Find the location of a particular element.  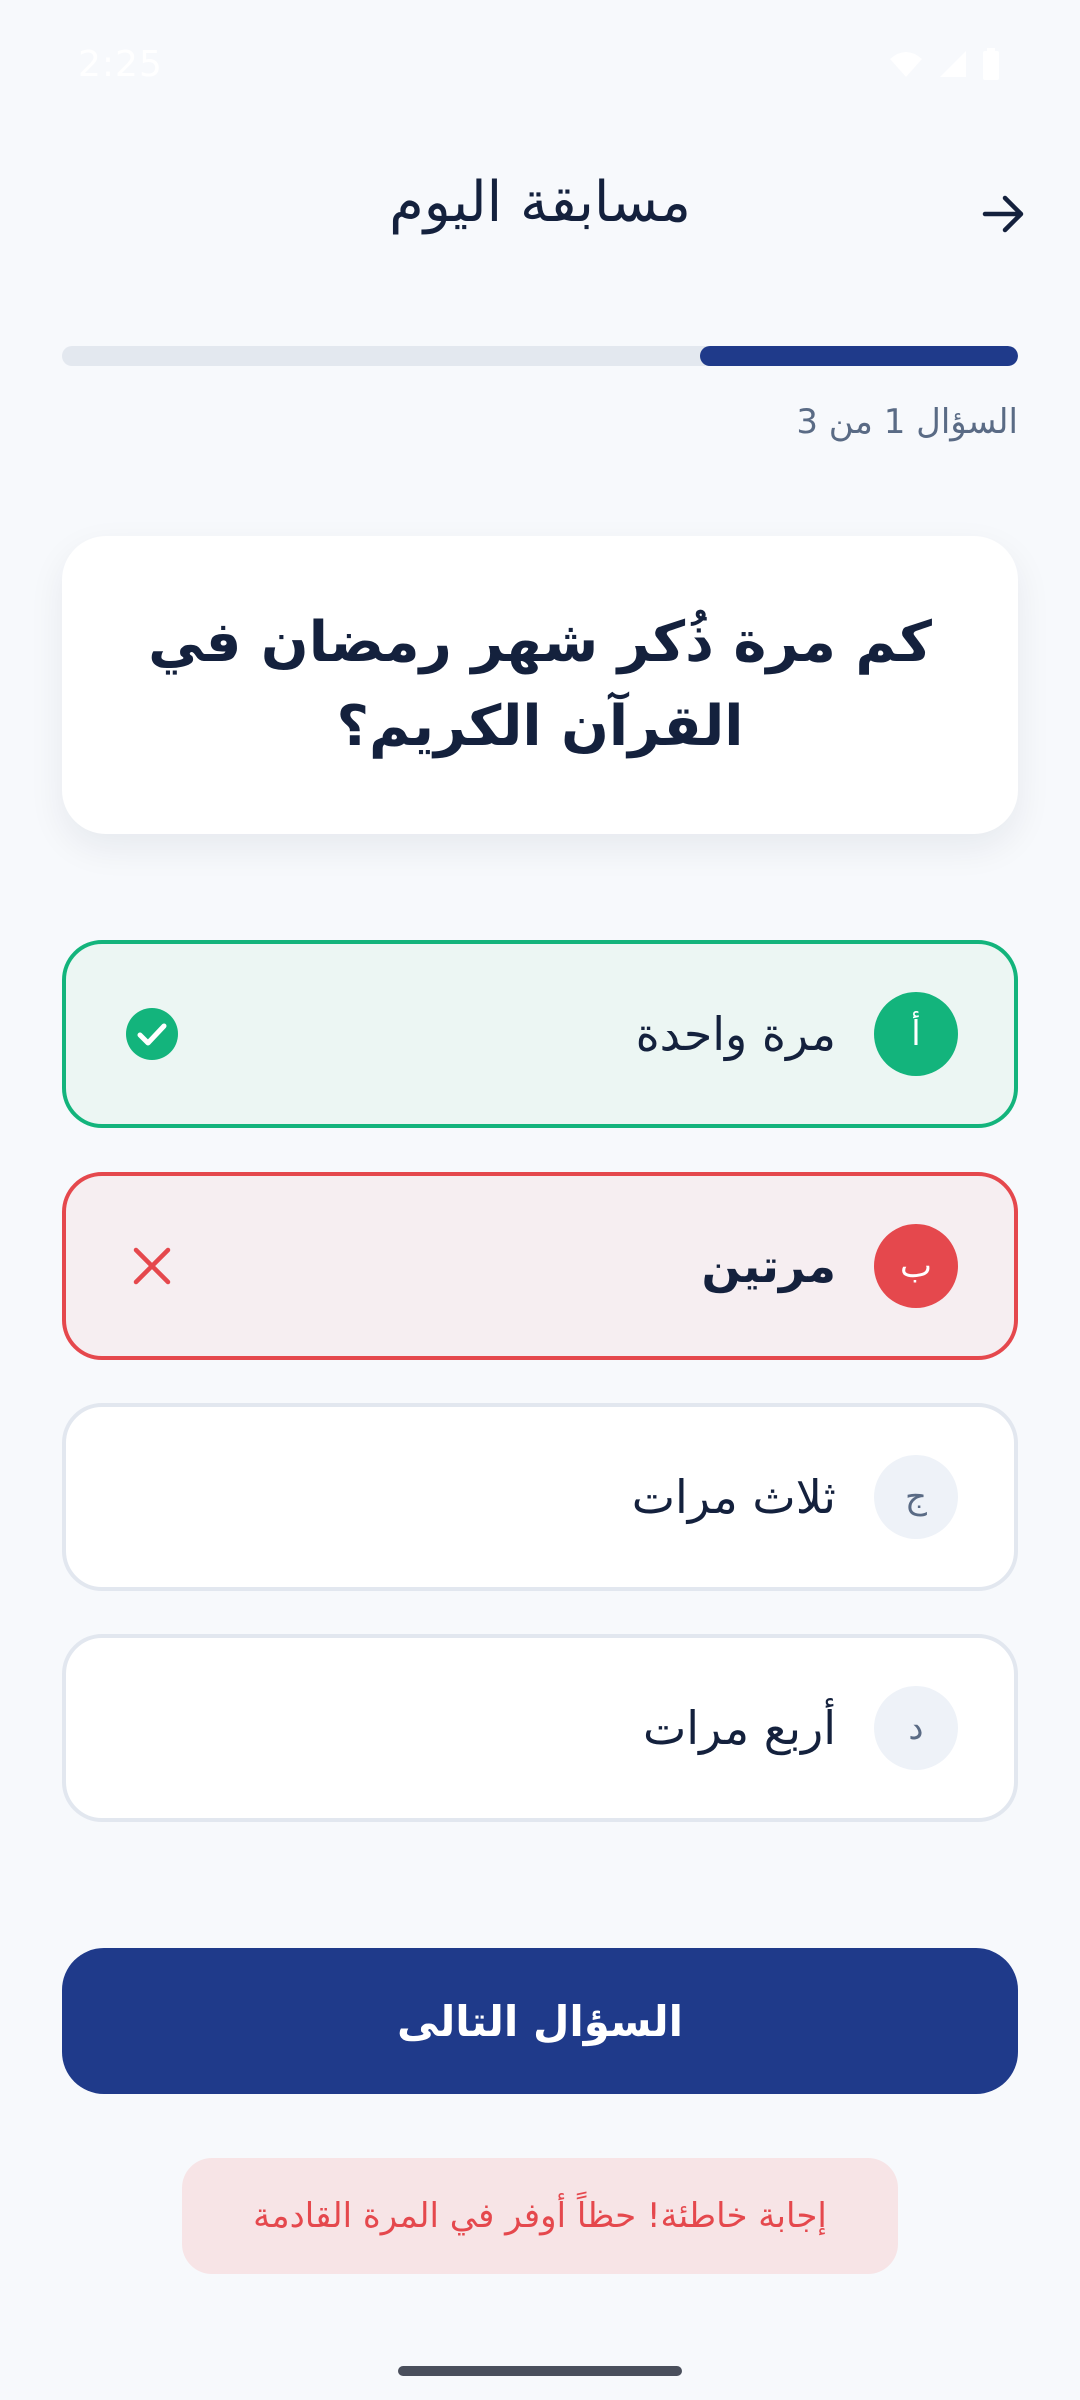

progress-fill is located at coordinates (858, 356).